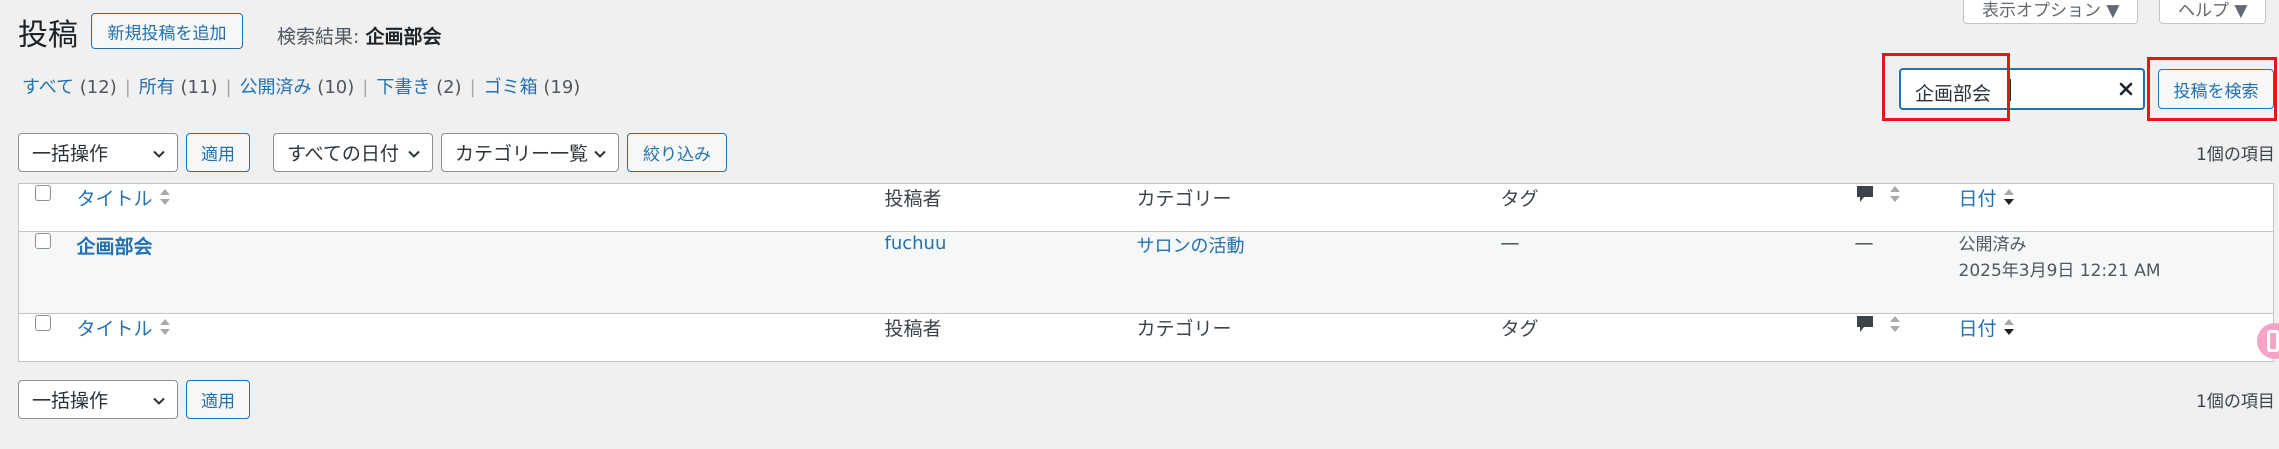  What do you see at coordinates (48, 35) in the screenshot?
I see `page-title: 投稿` at bounding box center [48, 35].